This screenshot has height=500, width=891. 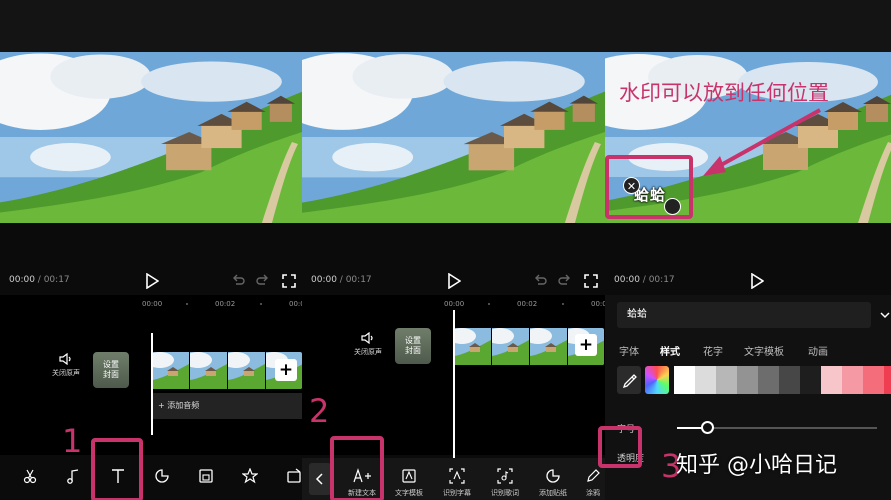 What do you see at coordinates (657, 380) in the screenshot?
I see `color-picker-wheel` at bounding box center [657, 380].